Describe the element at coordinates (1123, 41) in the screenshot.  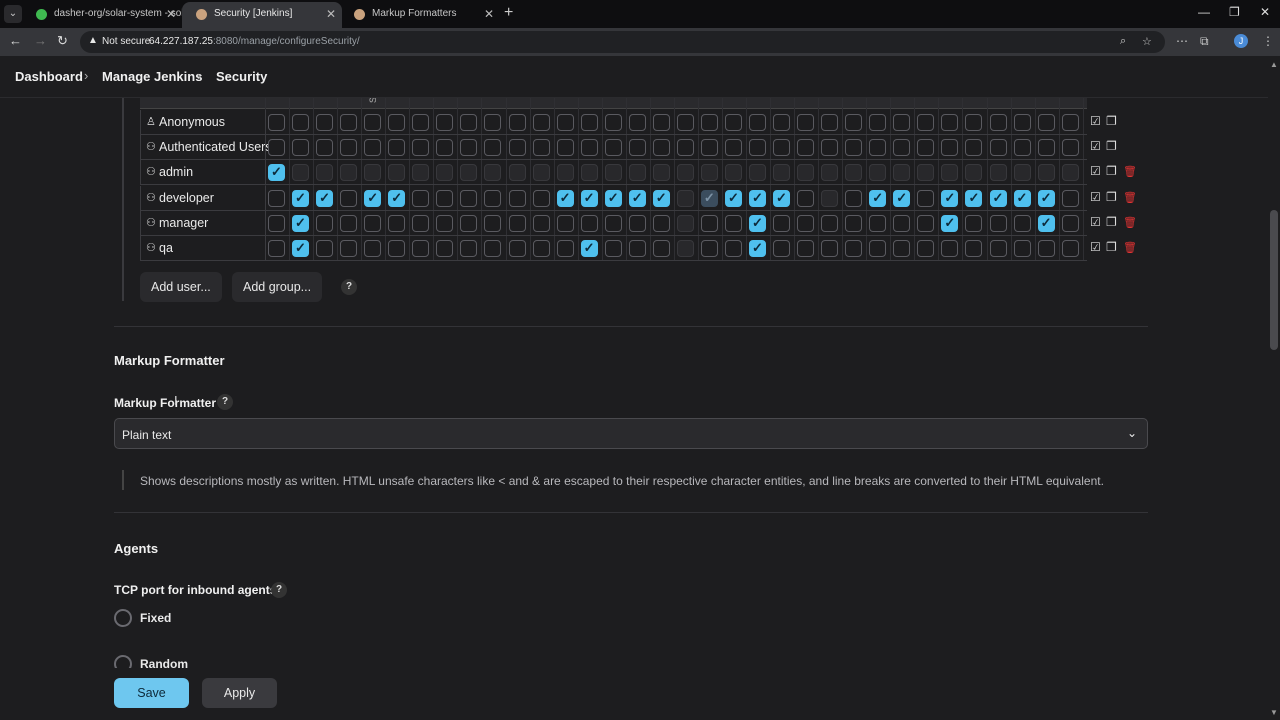
I see `zoom-icon: ⌕` at that location.